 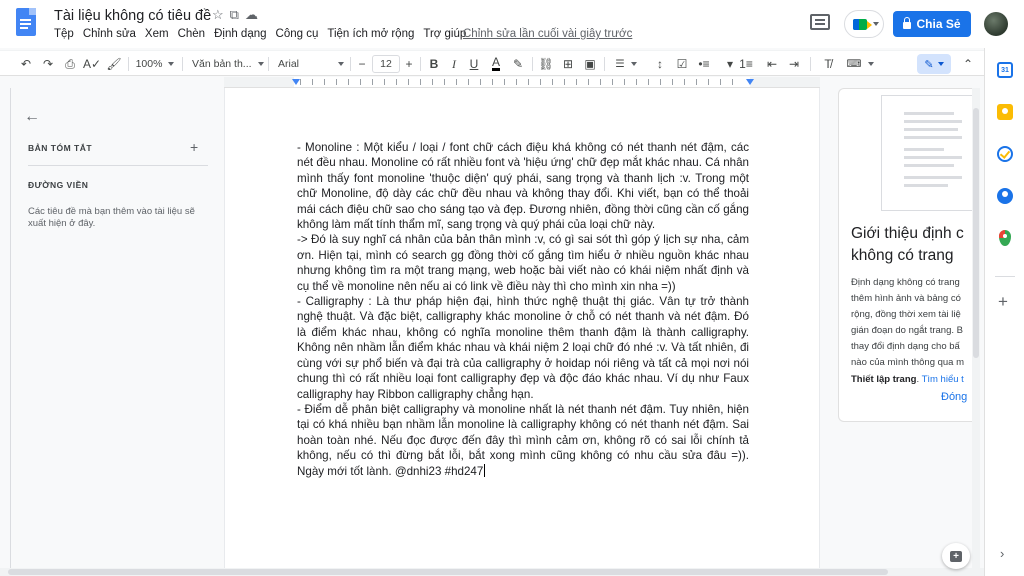 I want to click on paint-format-icon: 🖌, so click(x=114, y=64).